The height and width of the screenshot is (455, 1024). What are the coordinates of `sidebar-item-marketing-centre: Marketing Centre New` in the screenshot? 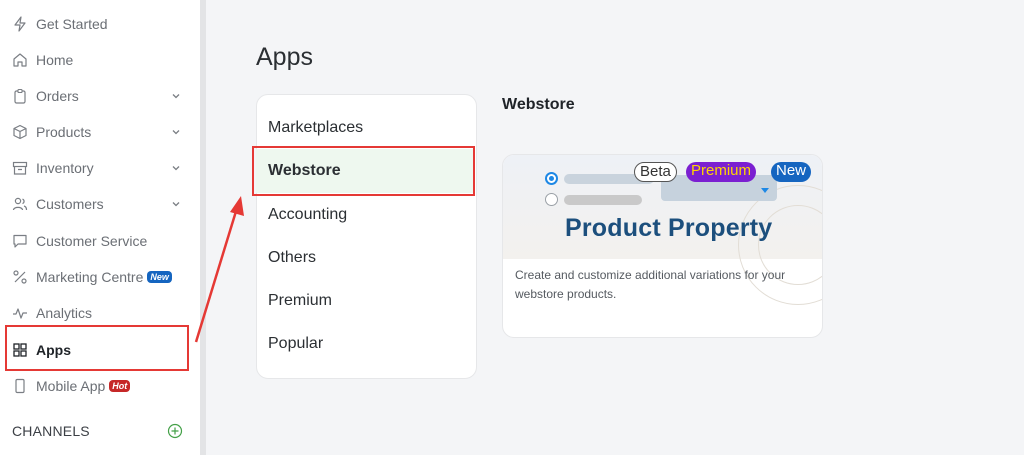 It's located at (100, 277).